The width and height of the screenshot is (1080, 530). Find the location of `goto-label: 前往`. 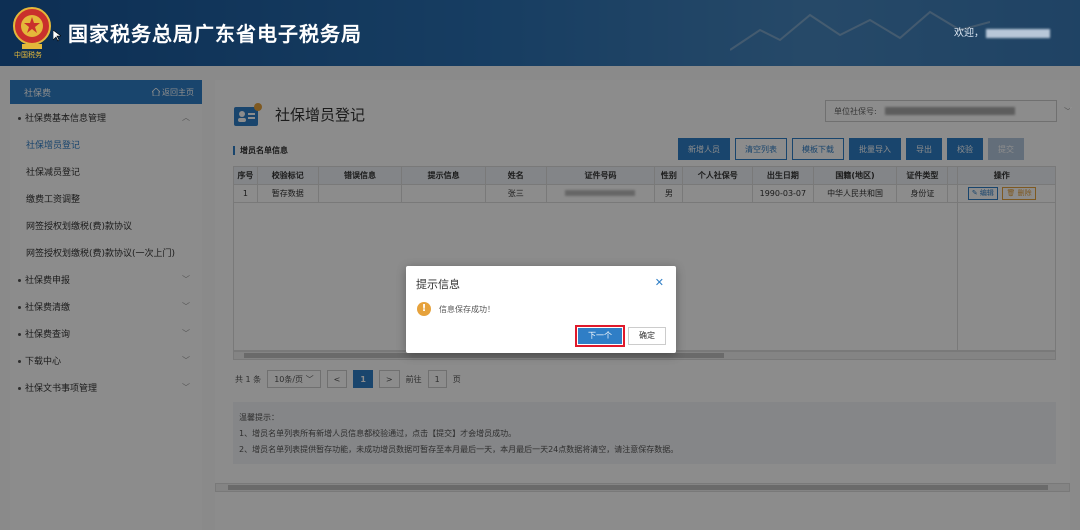

goto-label: 前往 is located at coordinates (413, 379).